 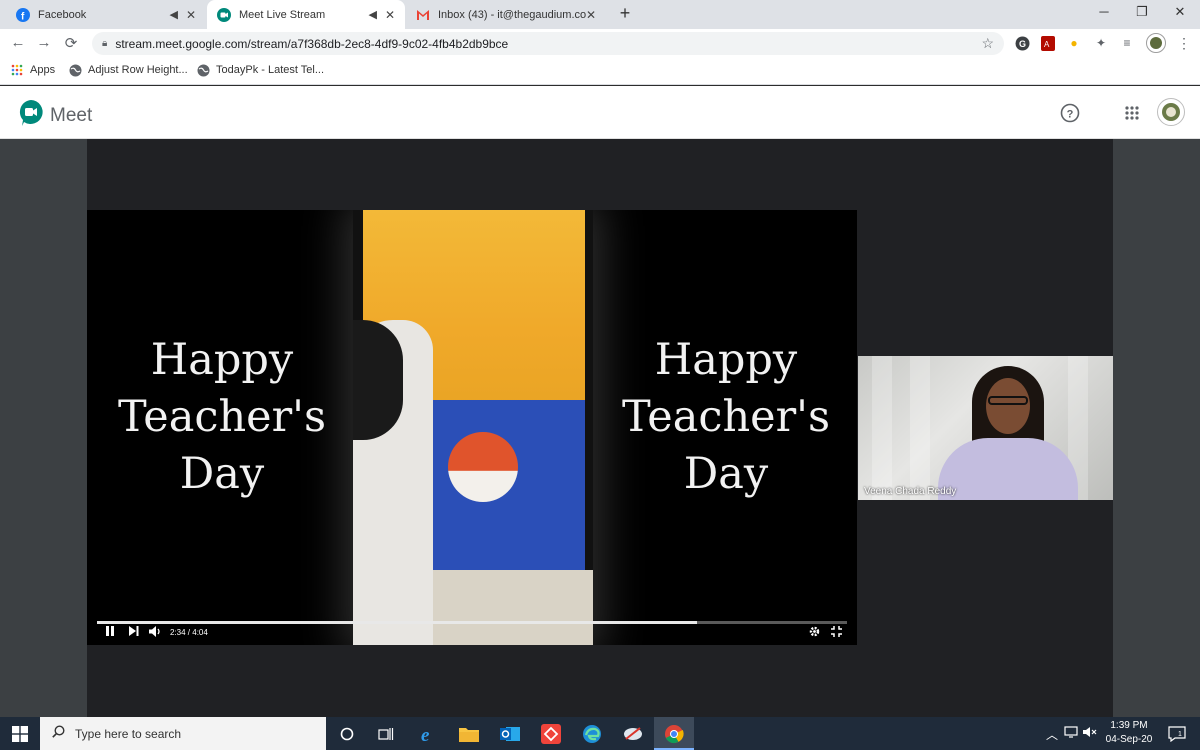 What do you see at coordinates (18, 42) in the screenshot?
I see `back-button: ←` at bounding box center [18, 42].